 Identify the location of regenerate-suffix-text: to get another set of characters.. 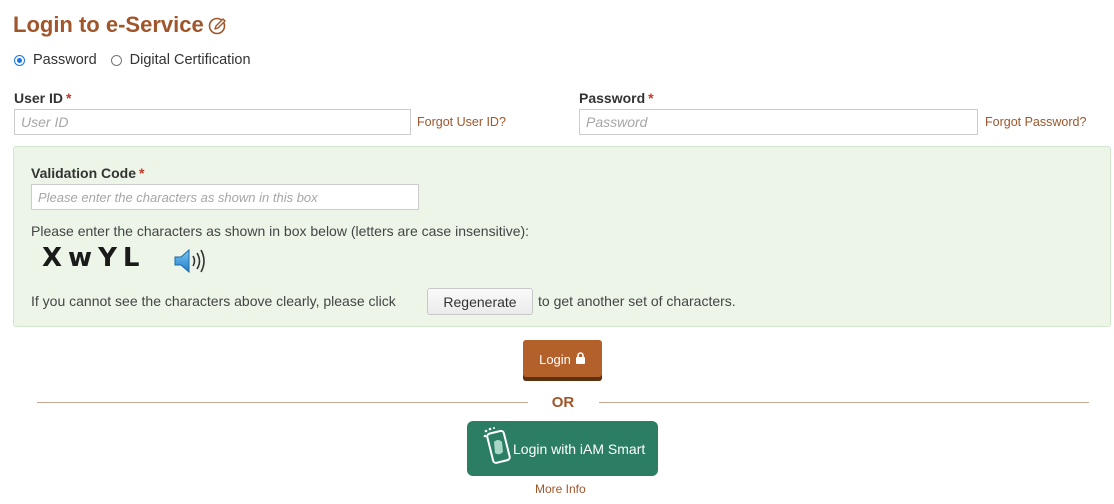
(637, 301).